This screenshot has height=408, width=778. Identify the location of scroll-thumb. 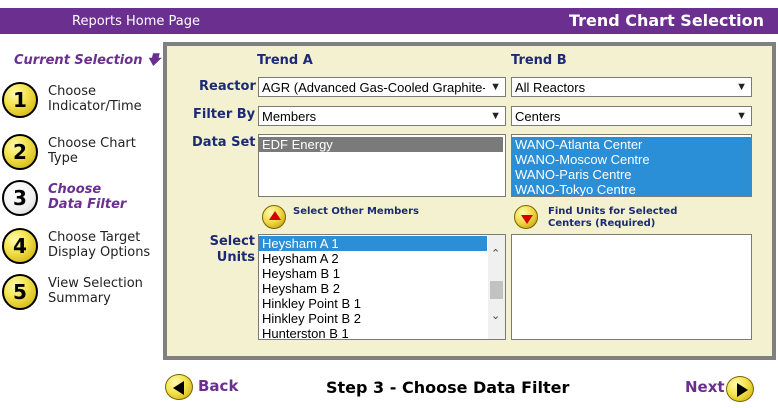
(496, 290).